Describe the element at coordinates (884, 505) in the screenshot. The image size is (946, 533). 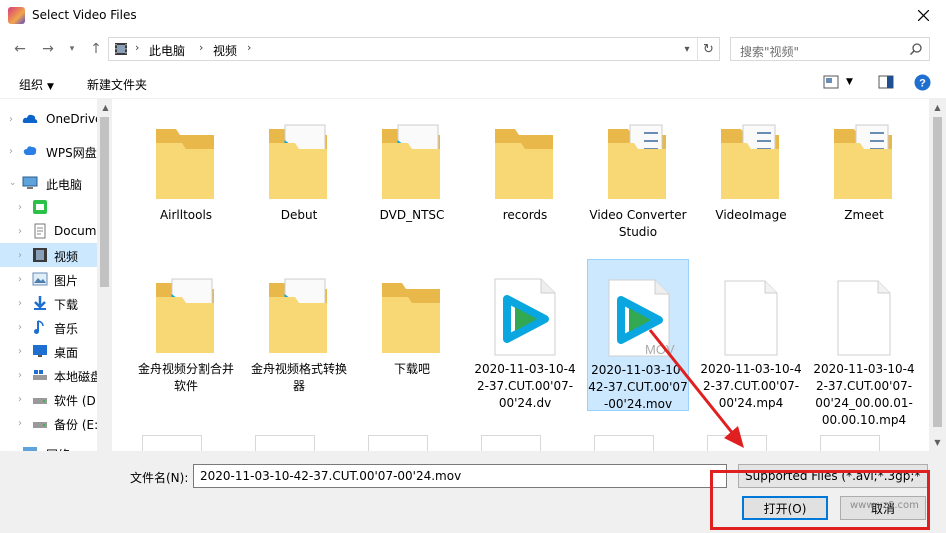
I see `watermark: www.xz8.com` at that location.